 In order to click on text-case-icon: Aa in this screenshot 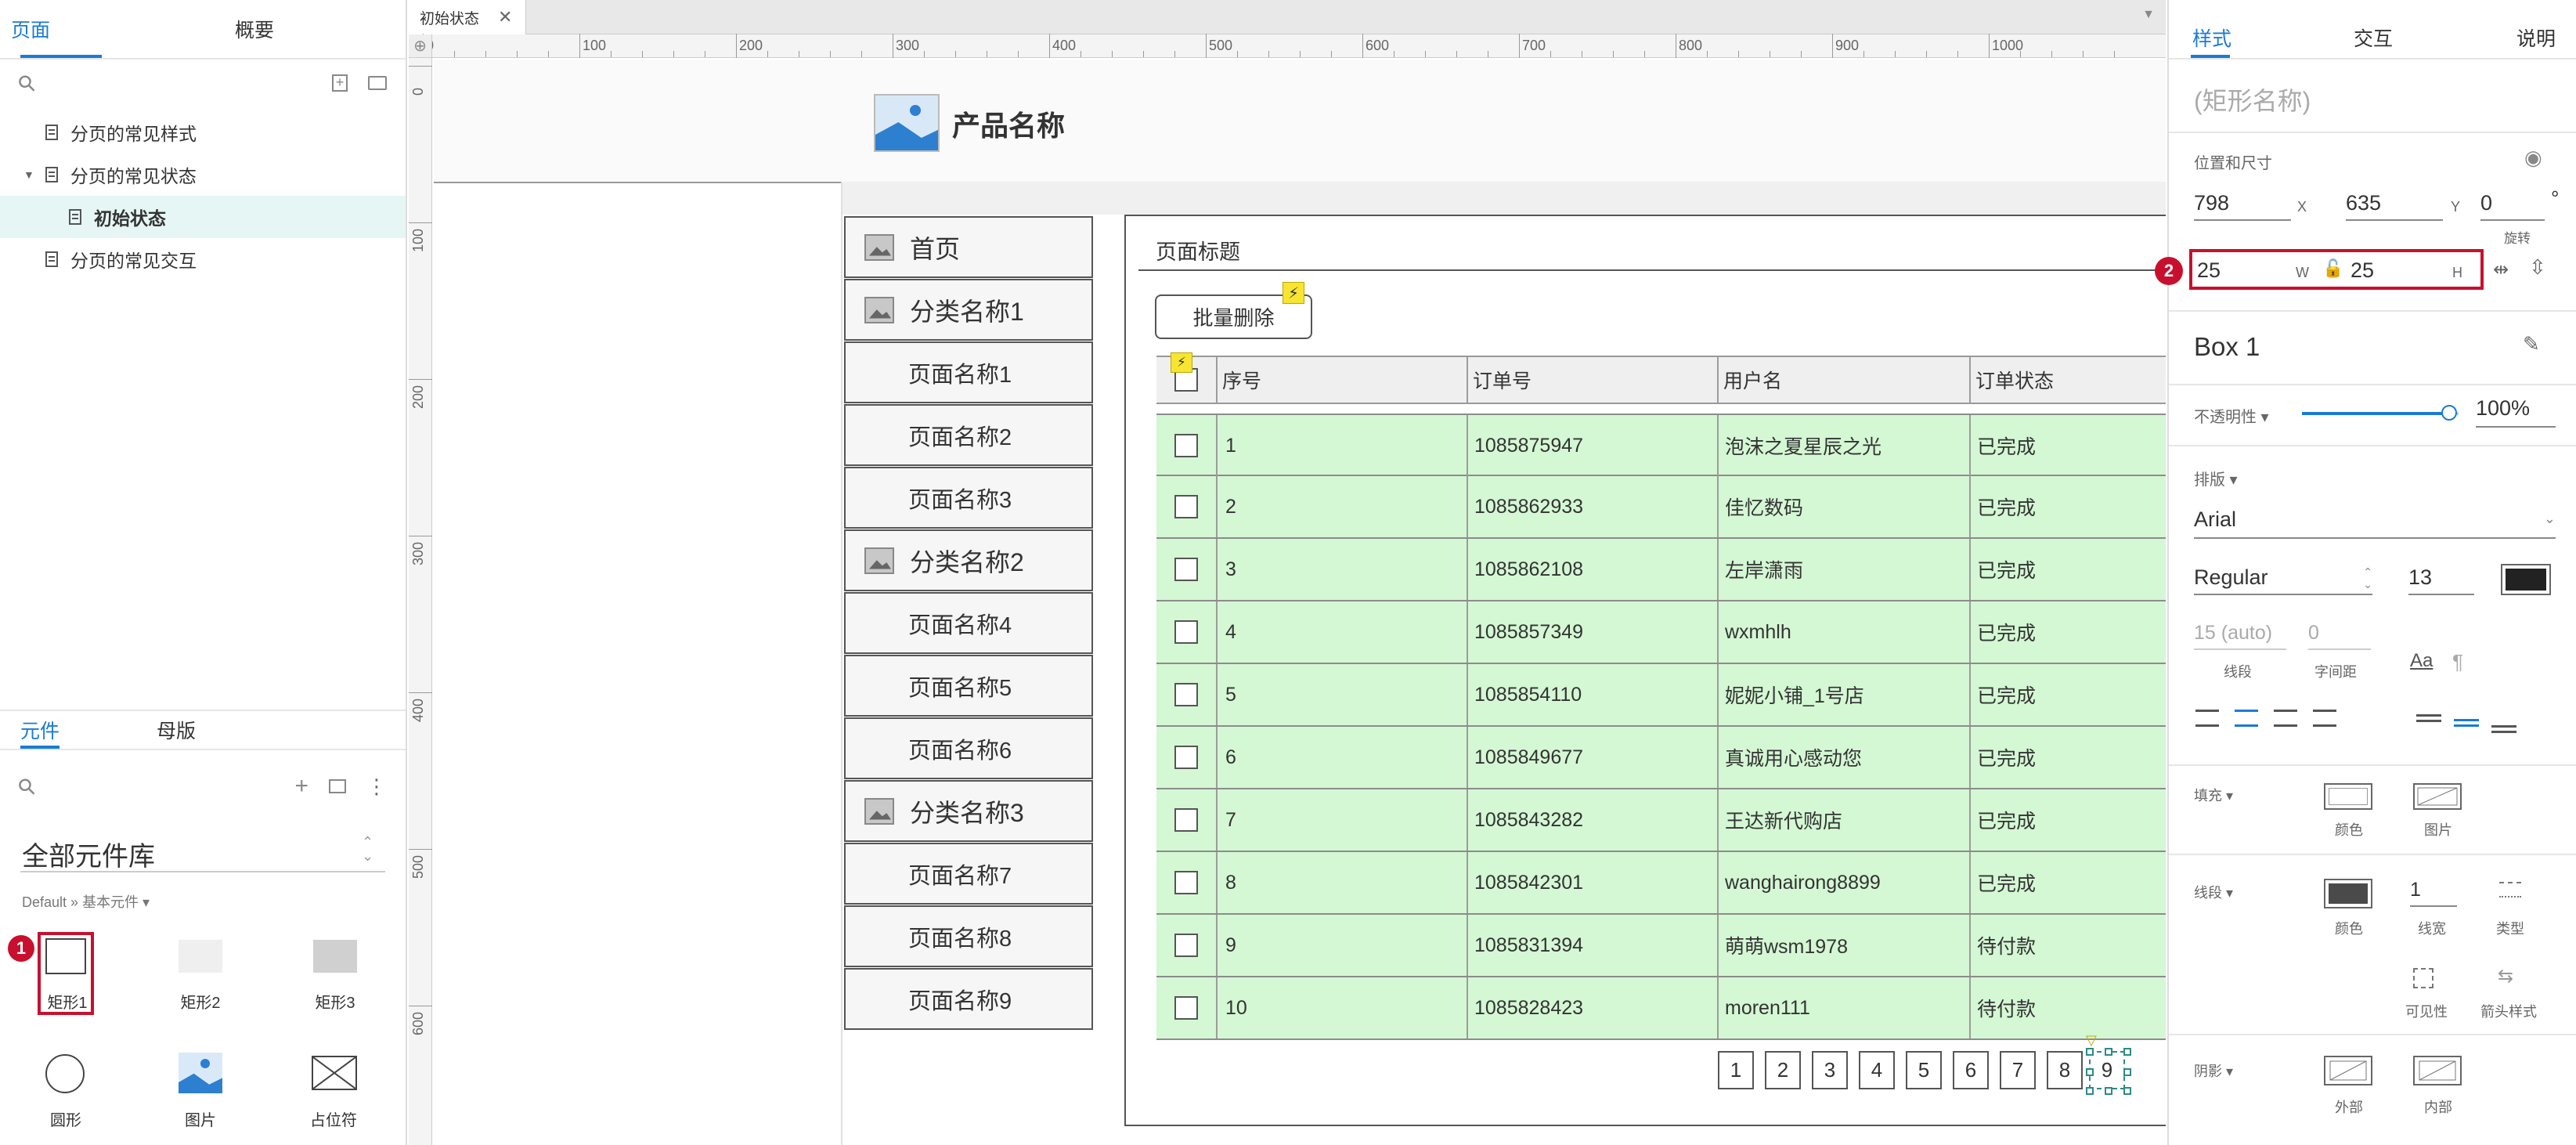, I will do `click(2421, 661)`.